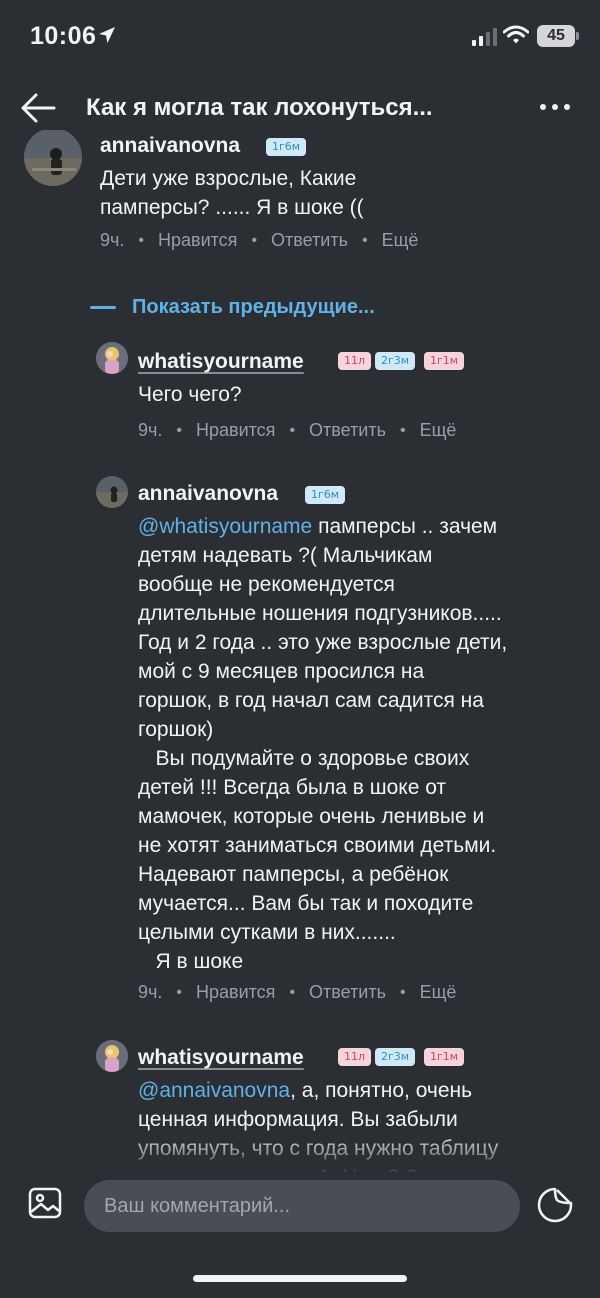 The height and width of the screenshot is (1298, 600). I want to click on home-indicator, so click(300, 1278).